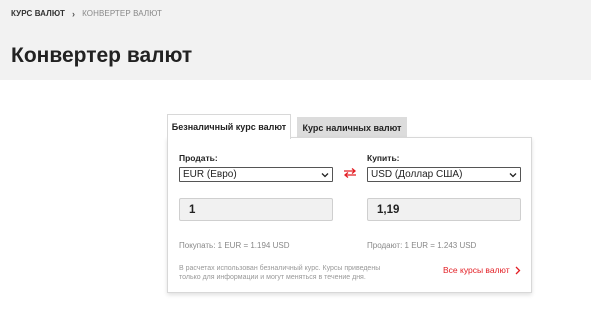 The image size is (591, 335). I want to click on all-rates-link-label: Все курсы валют, so click(476, 270).